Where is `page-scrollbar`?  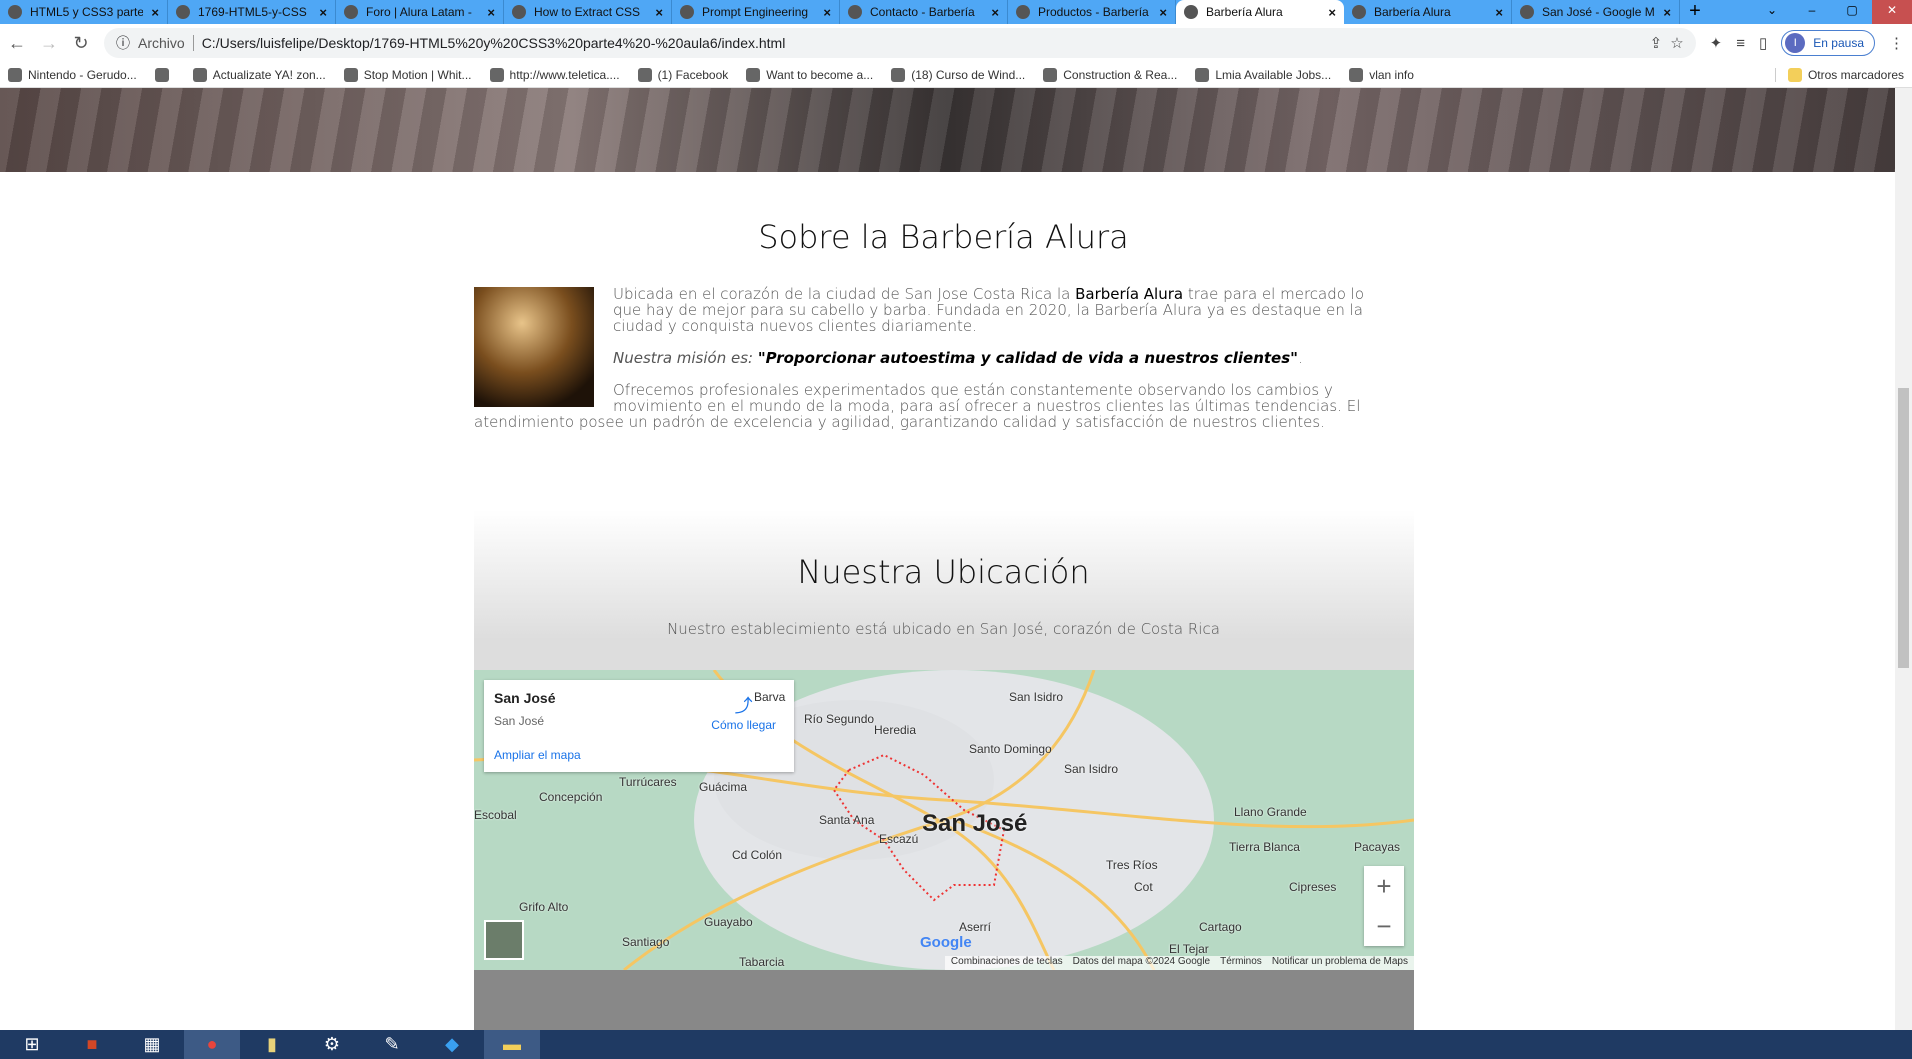 page-scrollbar is located at coordinates (1903, 559).